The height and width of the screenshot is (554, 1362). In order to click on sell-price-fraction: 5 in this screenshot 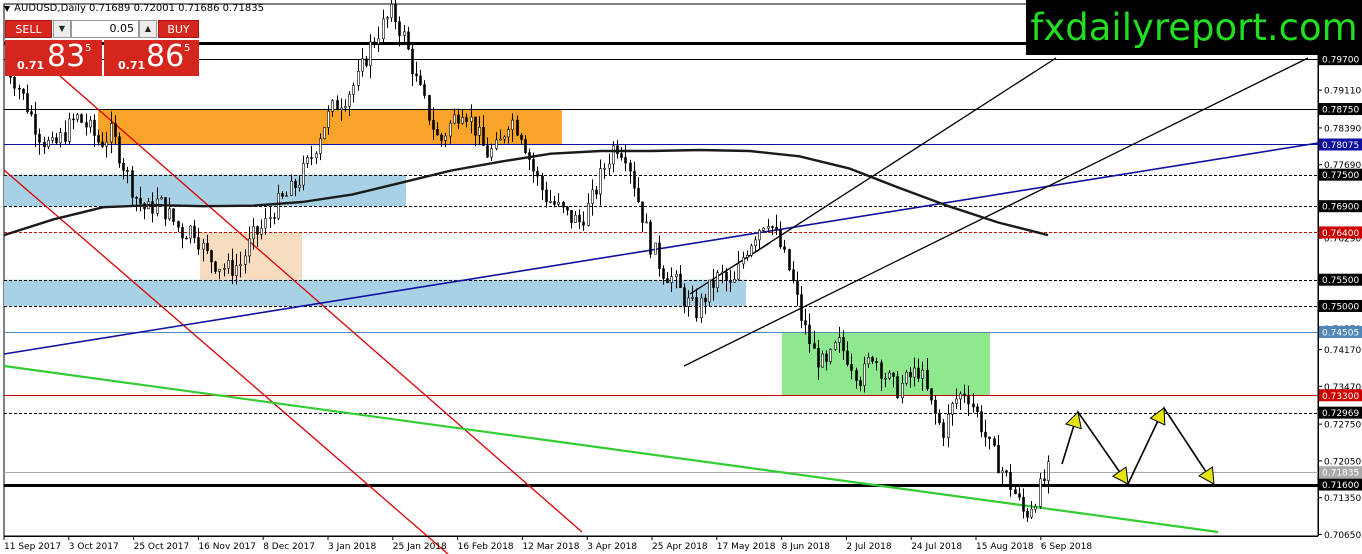, I will do `click(88, 48)`.